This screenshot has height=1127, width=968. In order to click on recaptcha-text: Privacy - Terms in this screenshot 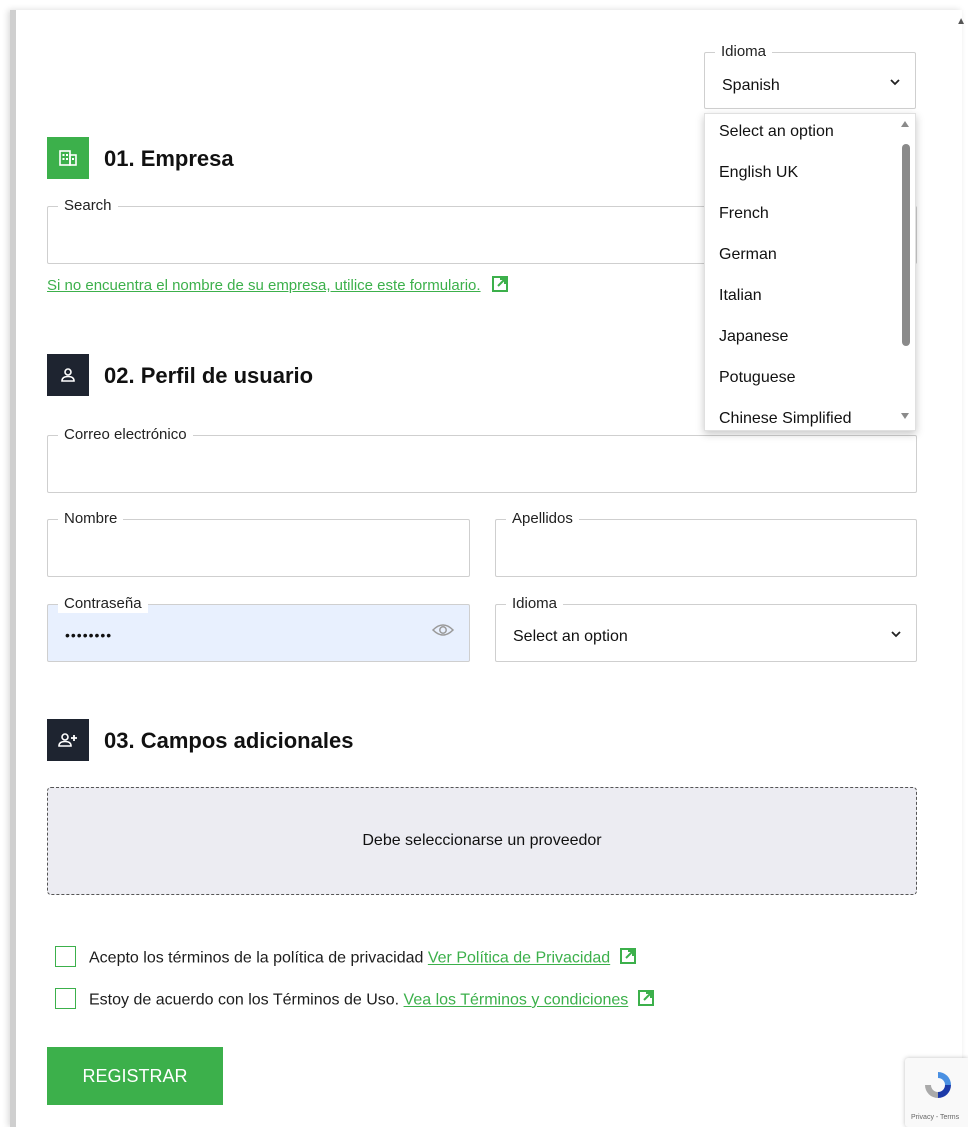, I will do `click(935, 1117)`.